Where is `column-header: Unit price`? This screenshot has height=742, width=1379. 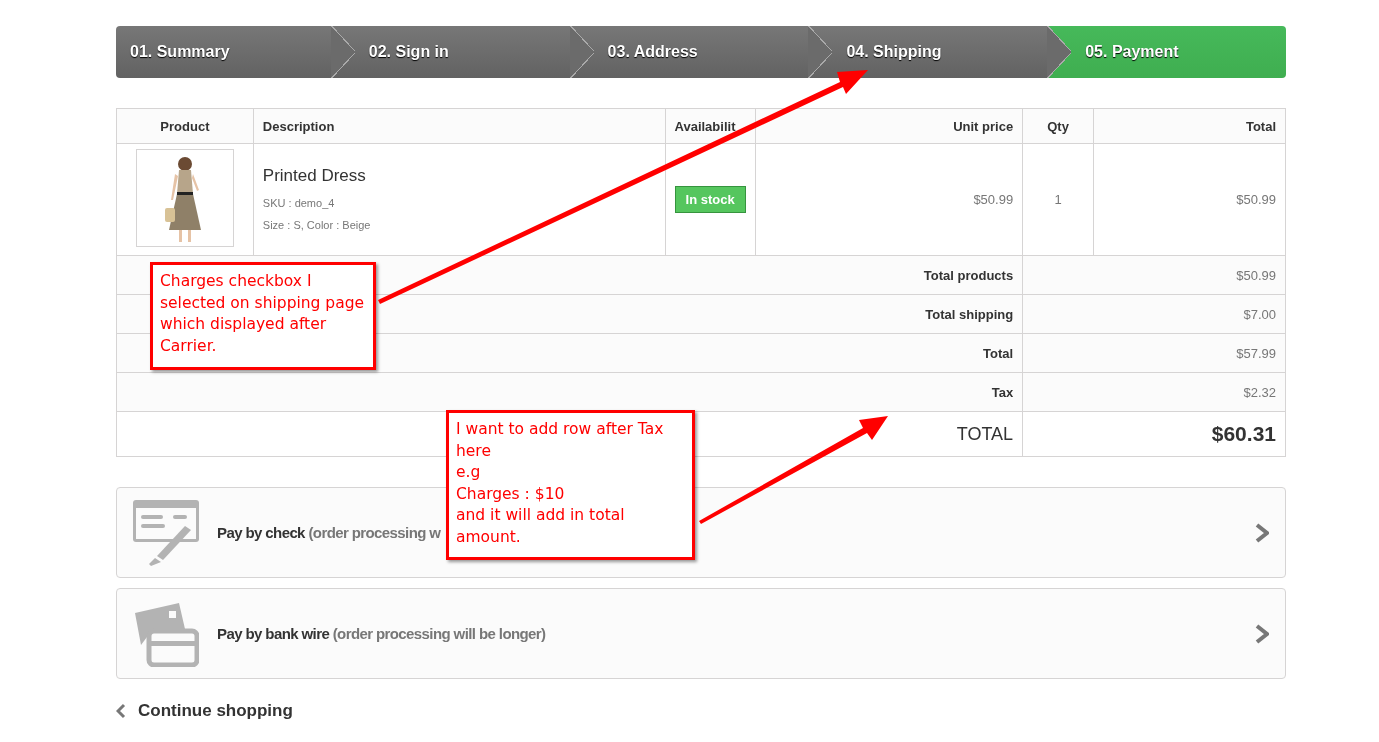 column-header: Unit price is located at coordinates (889, 126).